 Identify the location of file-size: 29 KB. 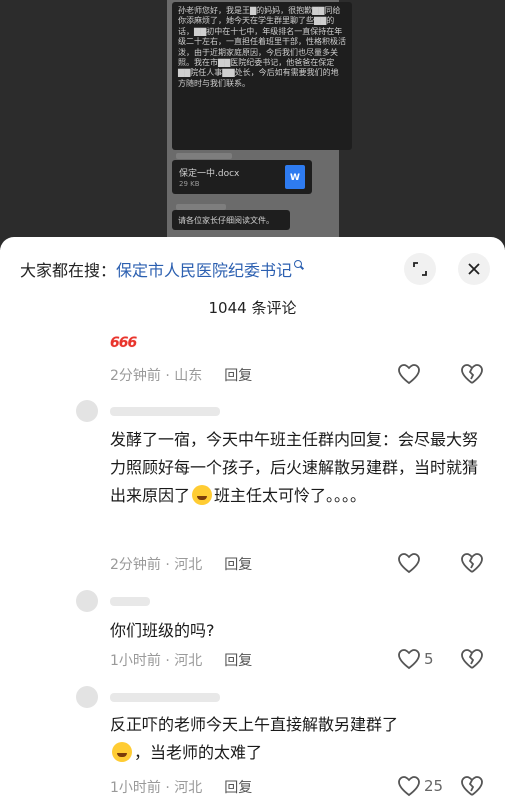
(189, 184).